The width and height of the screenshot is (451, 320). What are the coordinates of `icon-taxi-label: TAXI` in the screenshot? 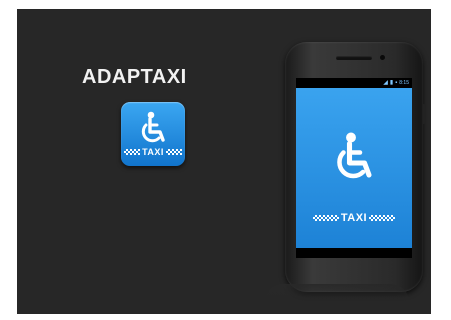 It's located at (153, 152).